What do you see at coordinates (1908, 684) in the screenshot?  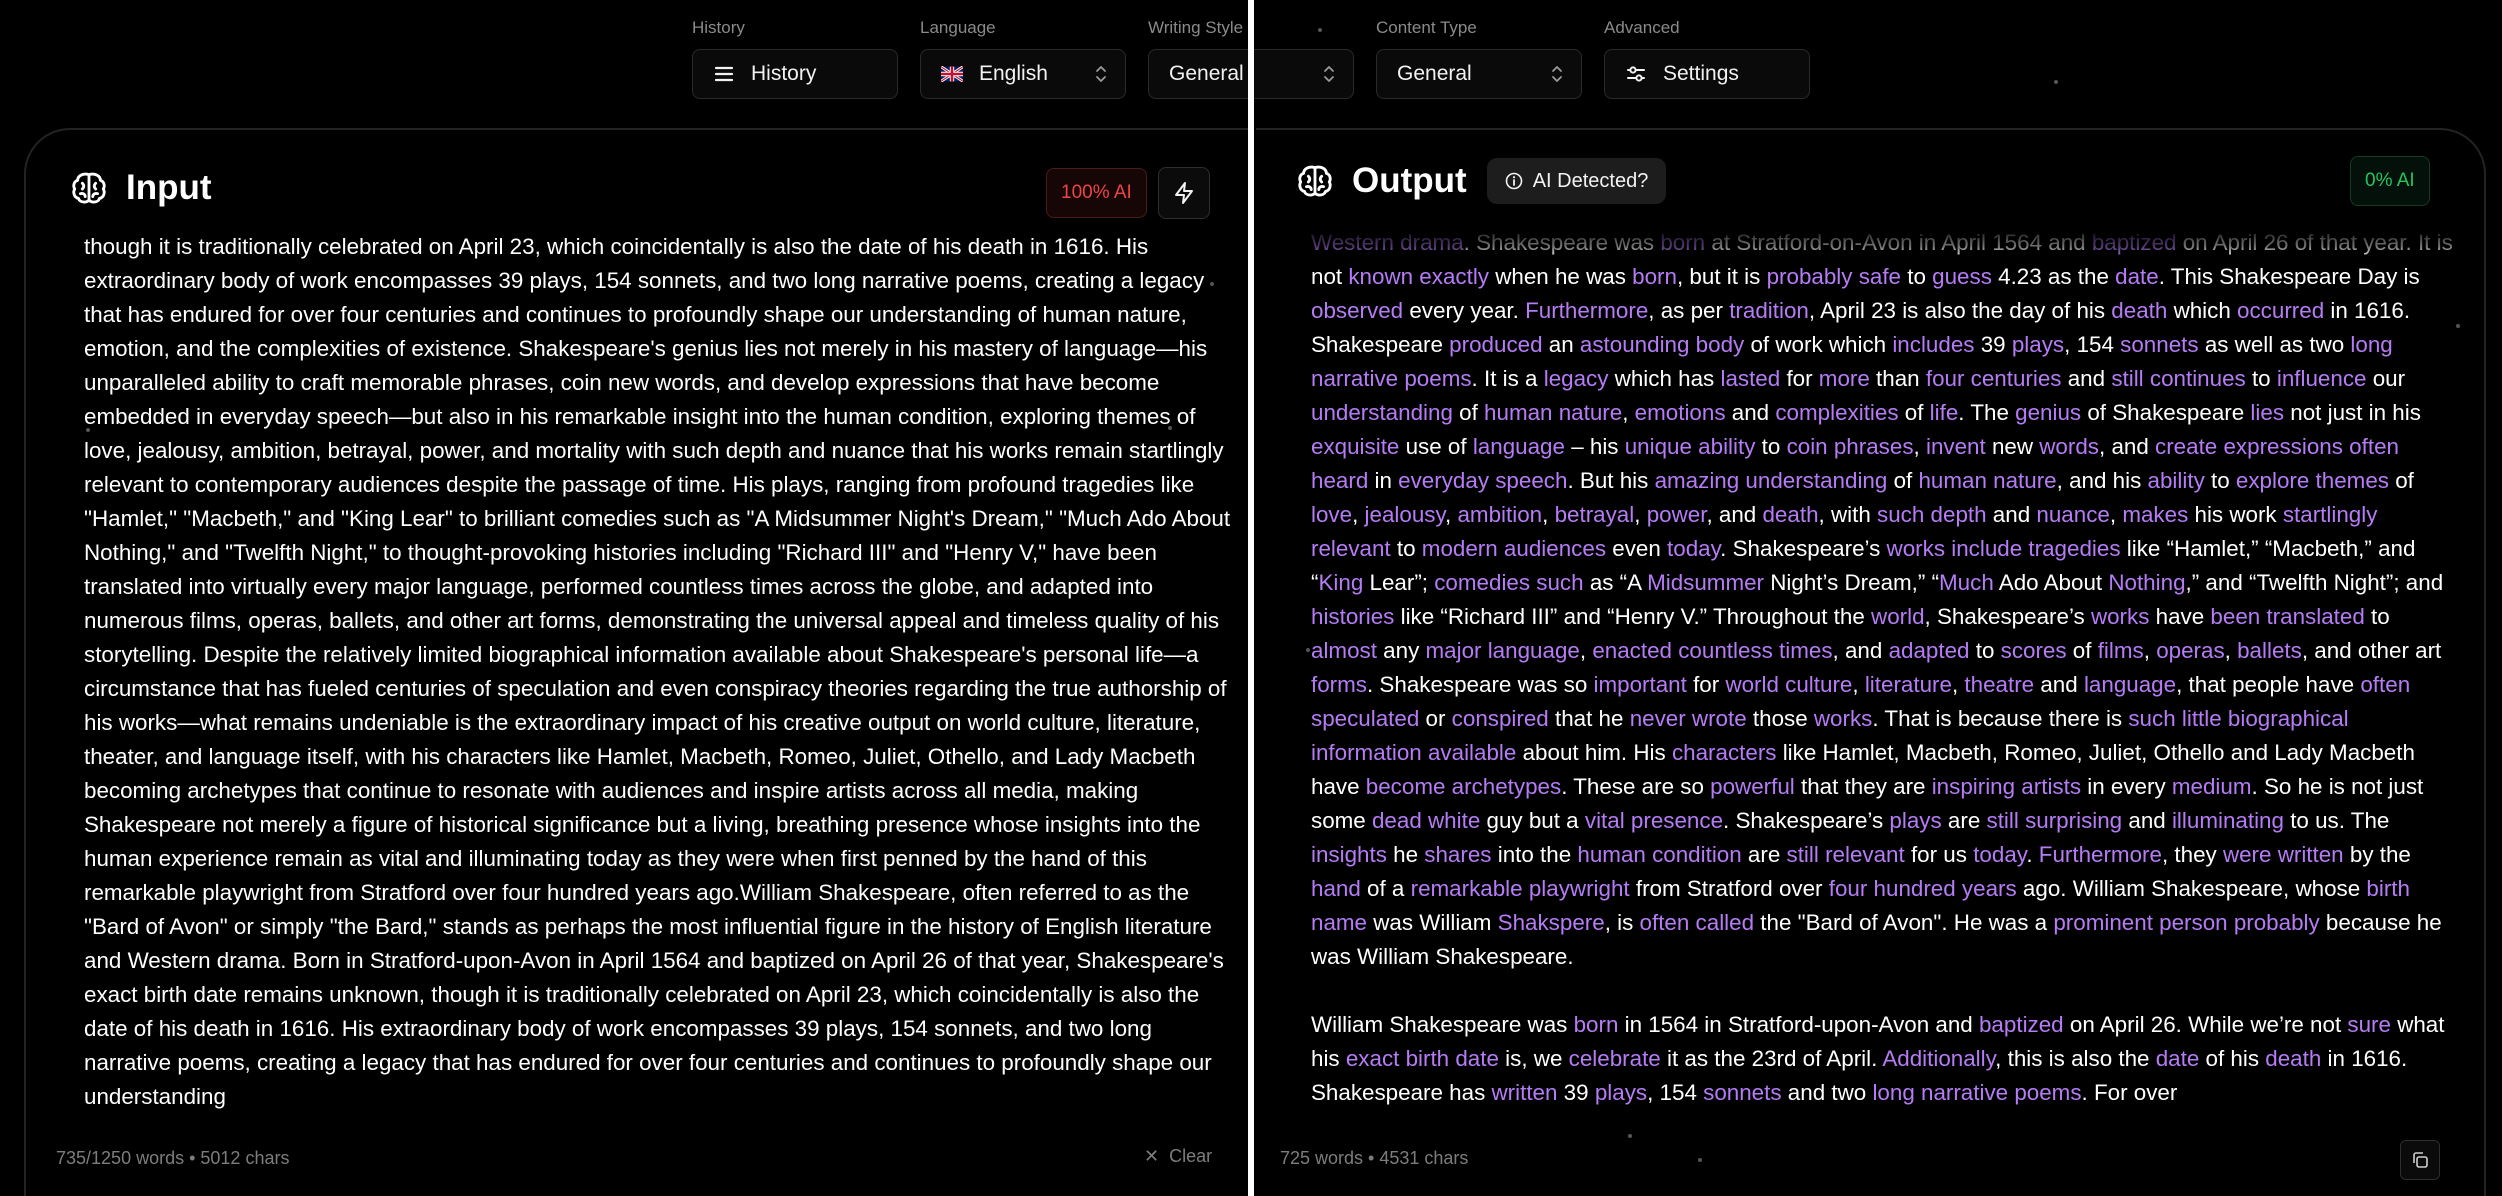 I see `rewritten-word: literature` at bounding box center [1908, 684].